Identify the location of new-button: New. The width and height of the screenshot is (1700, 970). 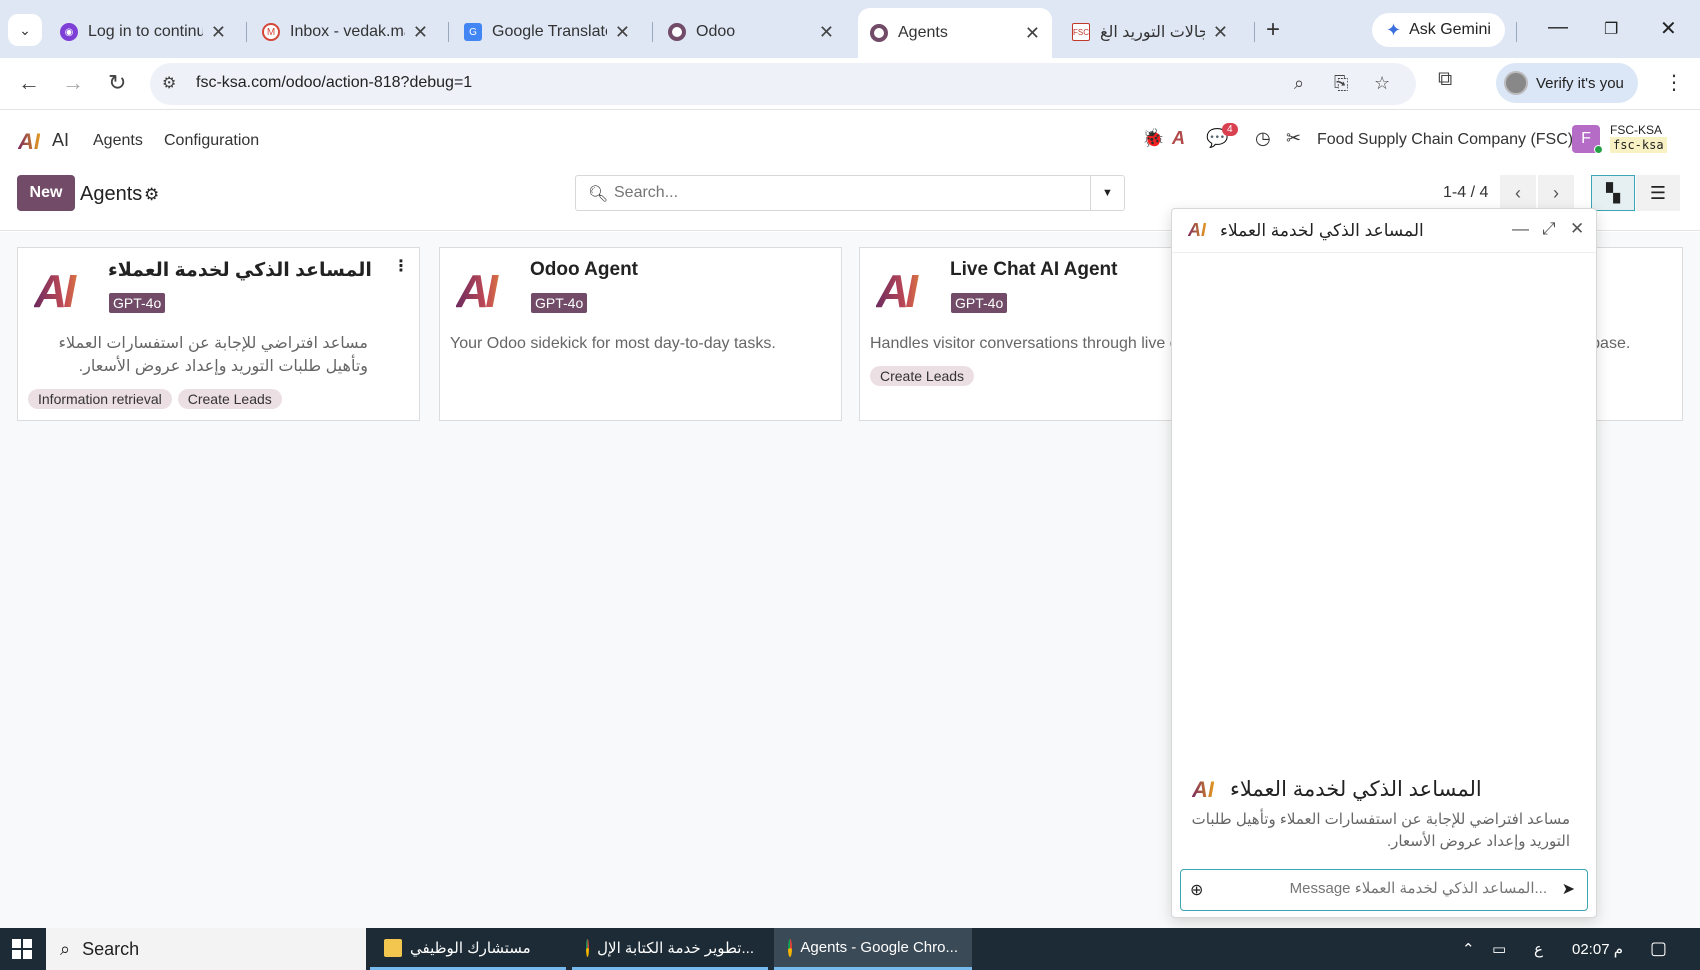
(46, 193).